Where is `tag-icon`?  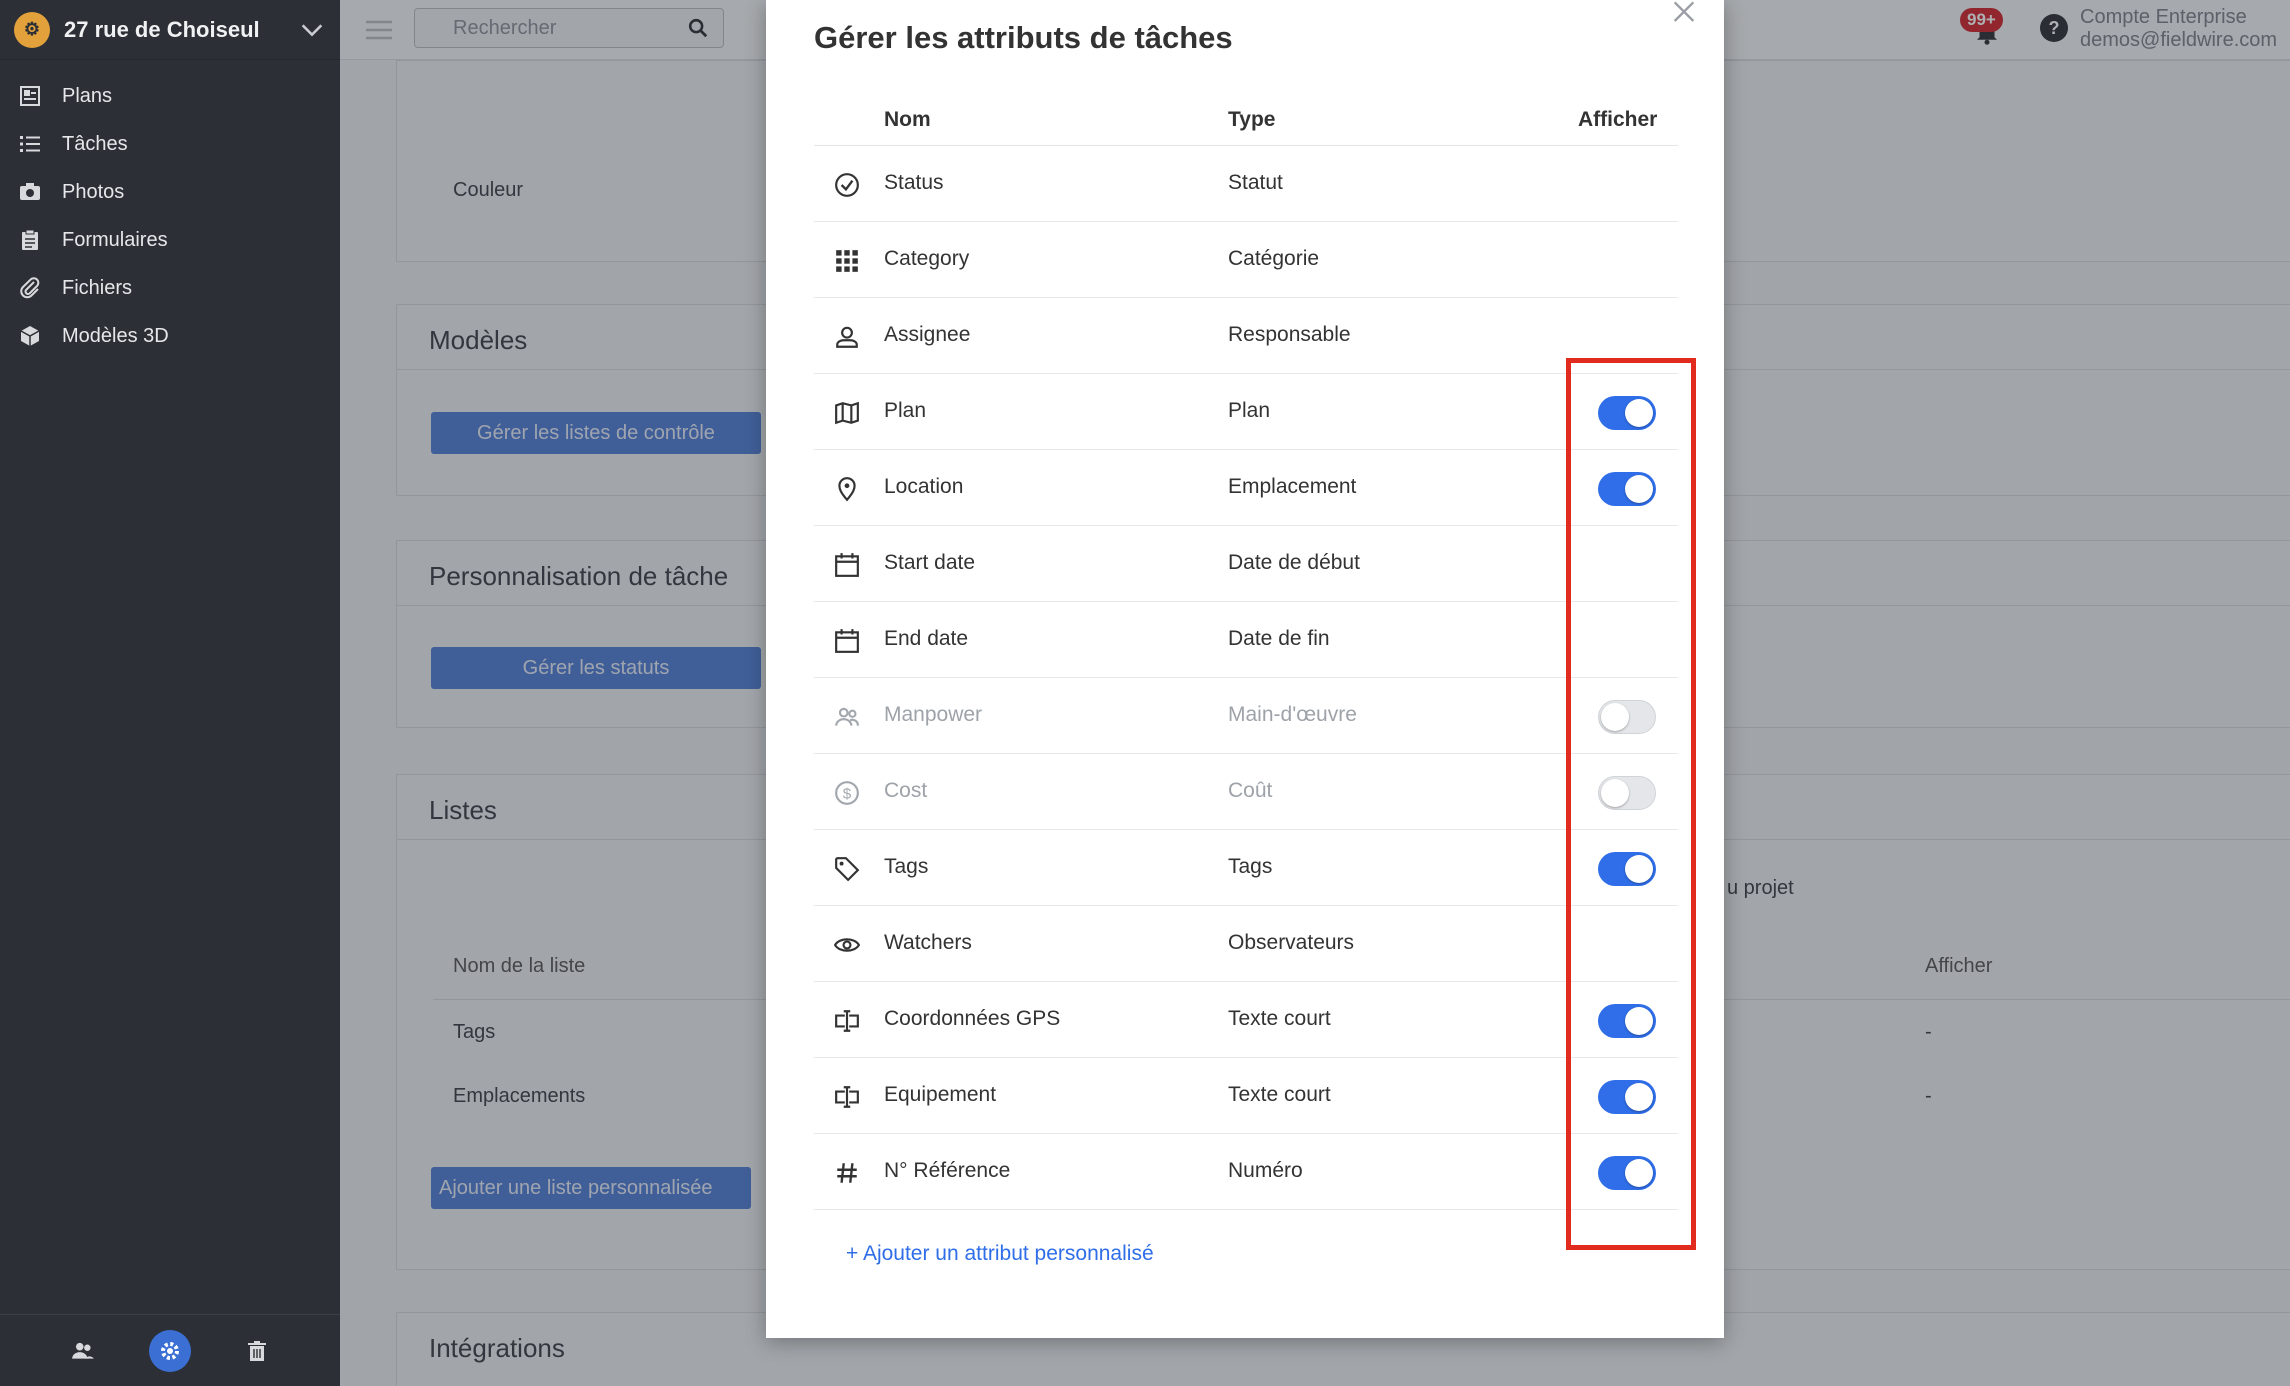 tag-icon is located at coordinates (847, 869).